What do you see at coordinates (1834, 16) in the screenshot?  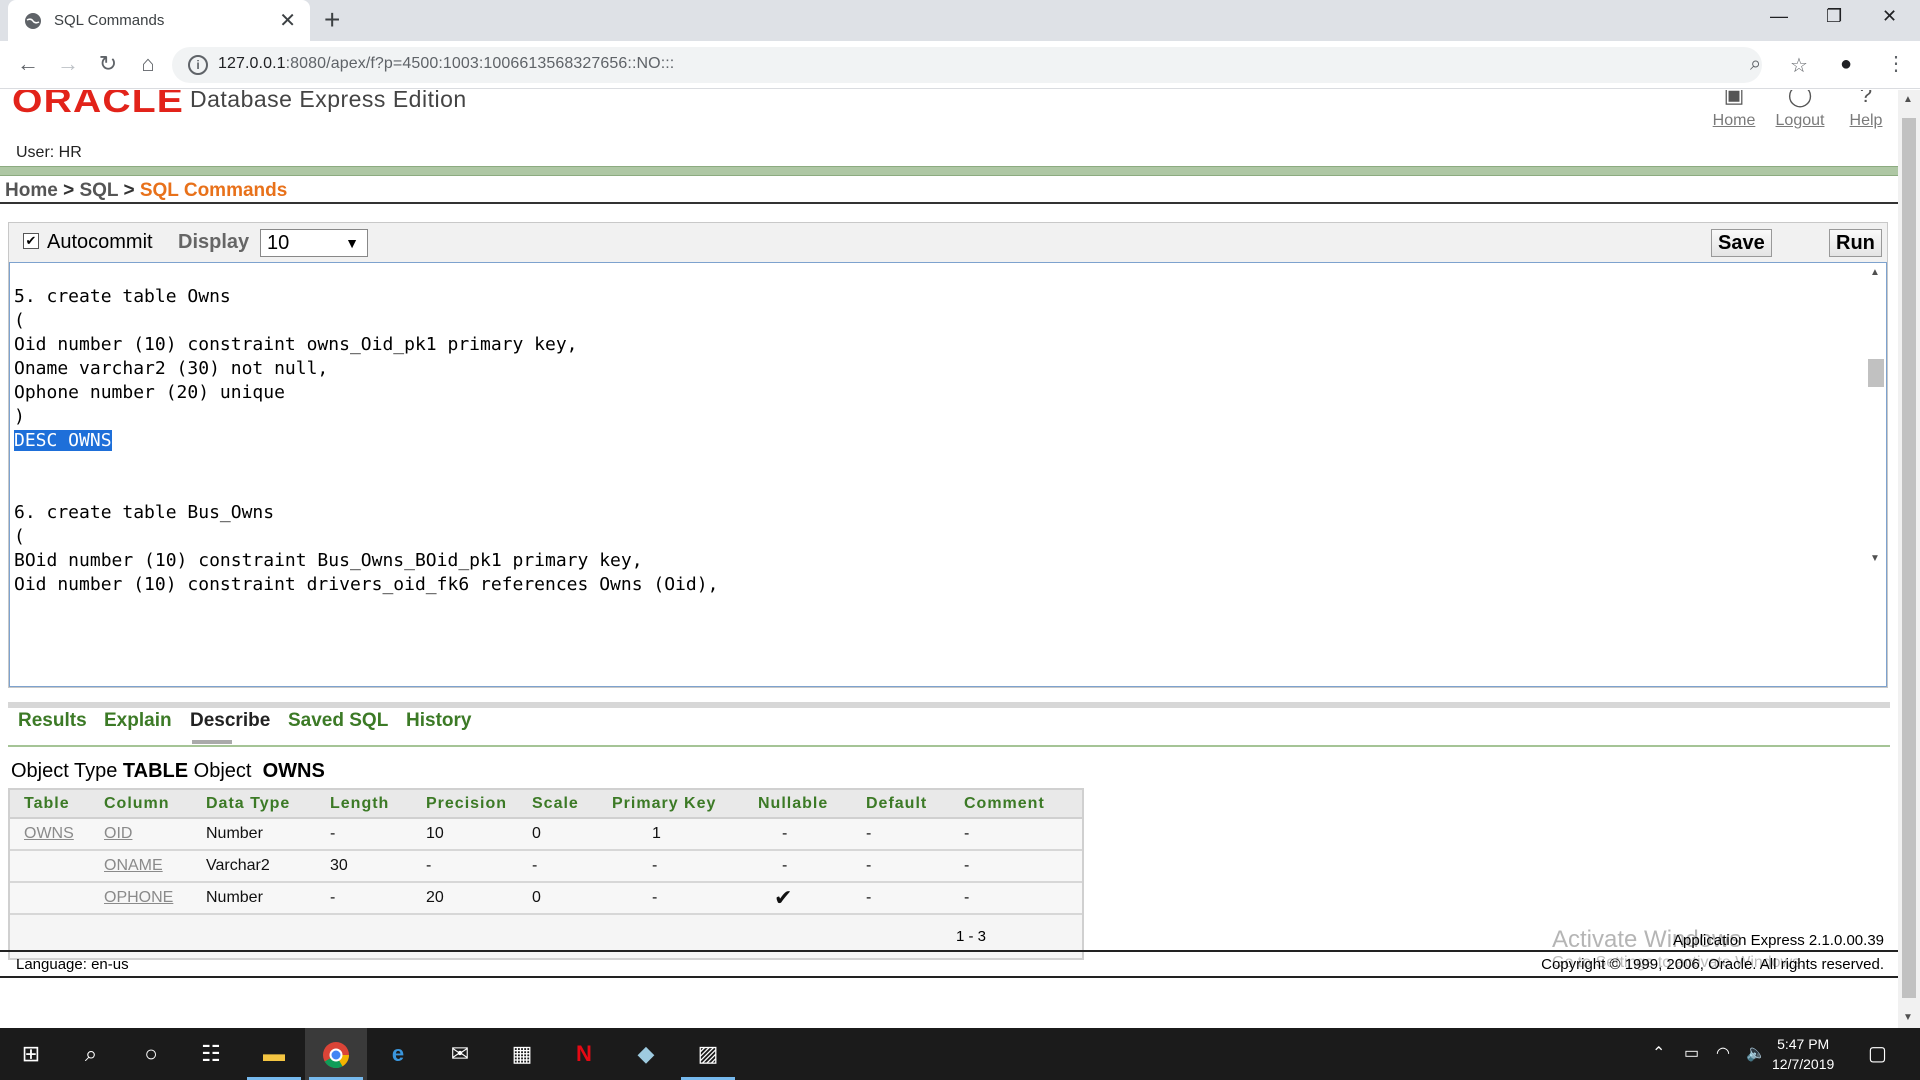 I see `maximize-icon: ❐` at bounding box center [1834, 16].